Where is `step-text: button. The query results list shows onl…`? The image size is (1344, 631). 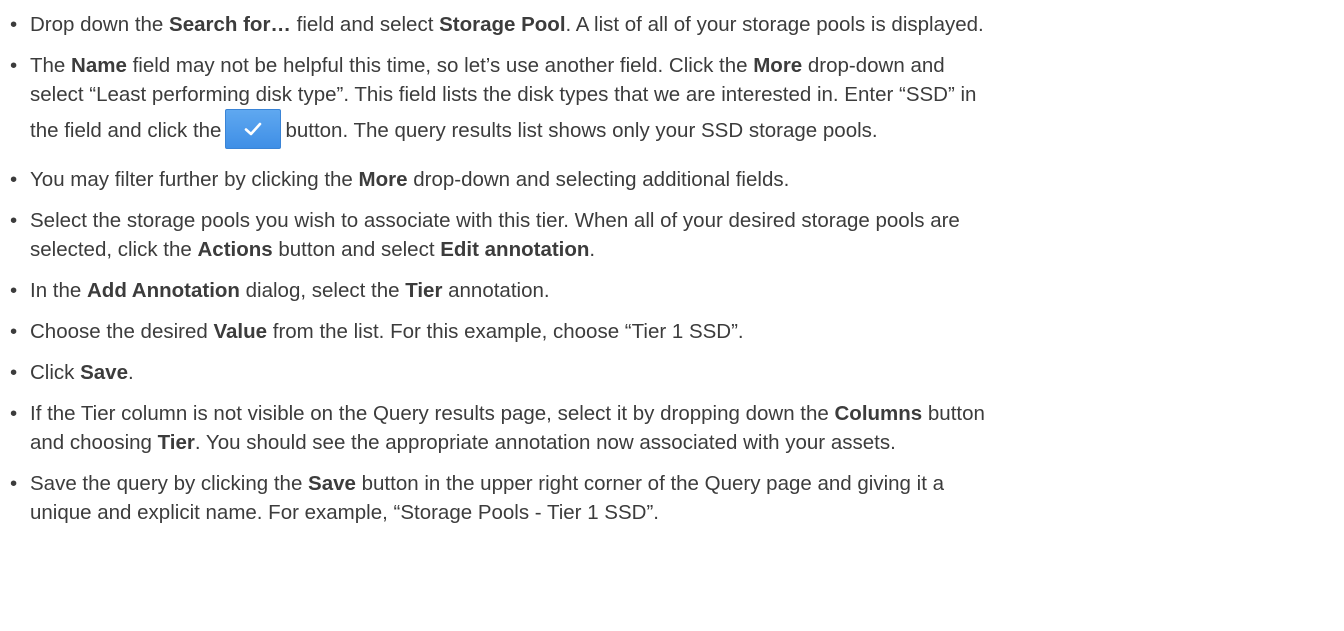
step-text: button. The query results list shows onl… is located at coordinates (581, 130).